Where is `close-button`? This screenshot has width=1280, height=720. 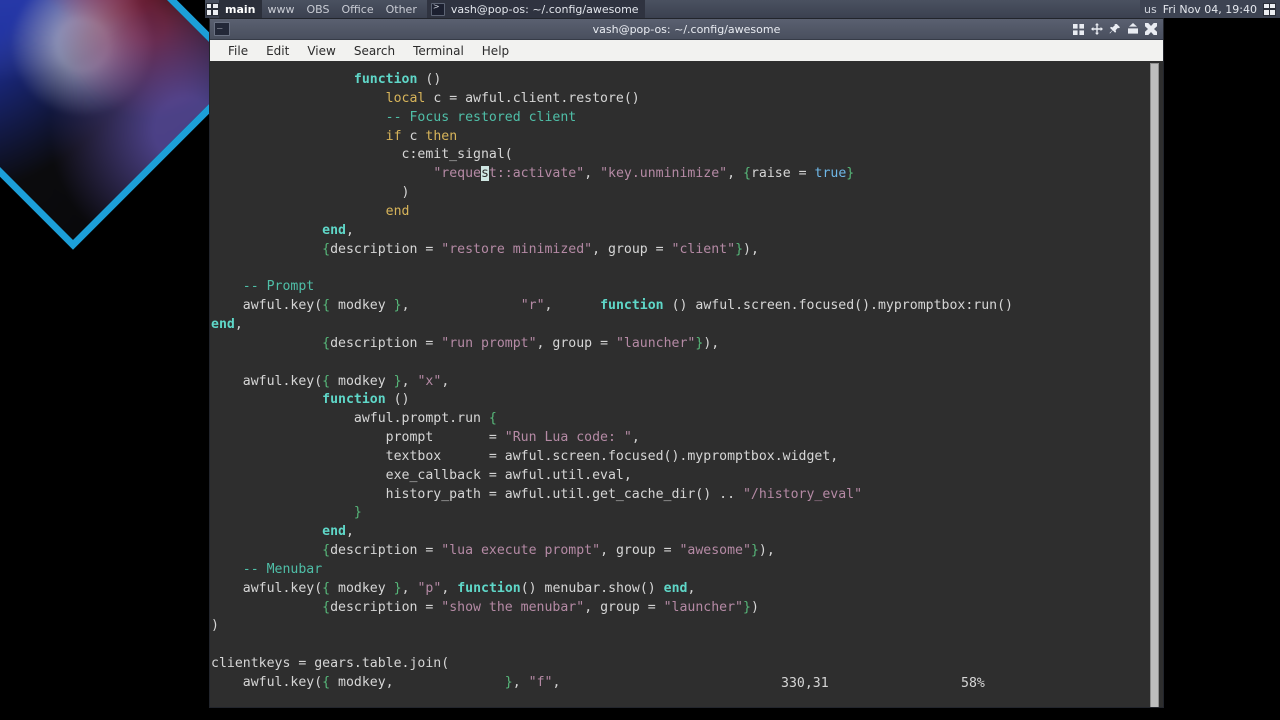
close-button is located at coordinates (1150, 29).